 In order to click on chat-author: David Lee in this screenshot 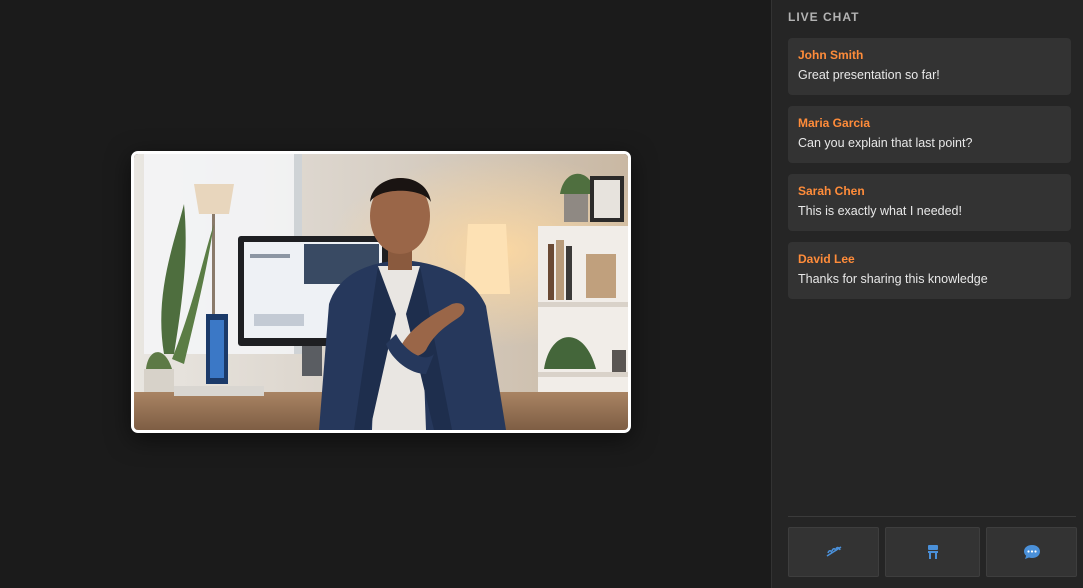, I will do `click(826, 259)`.